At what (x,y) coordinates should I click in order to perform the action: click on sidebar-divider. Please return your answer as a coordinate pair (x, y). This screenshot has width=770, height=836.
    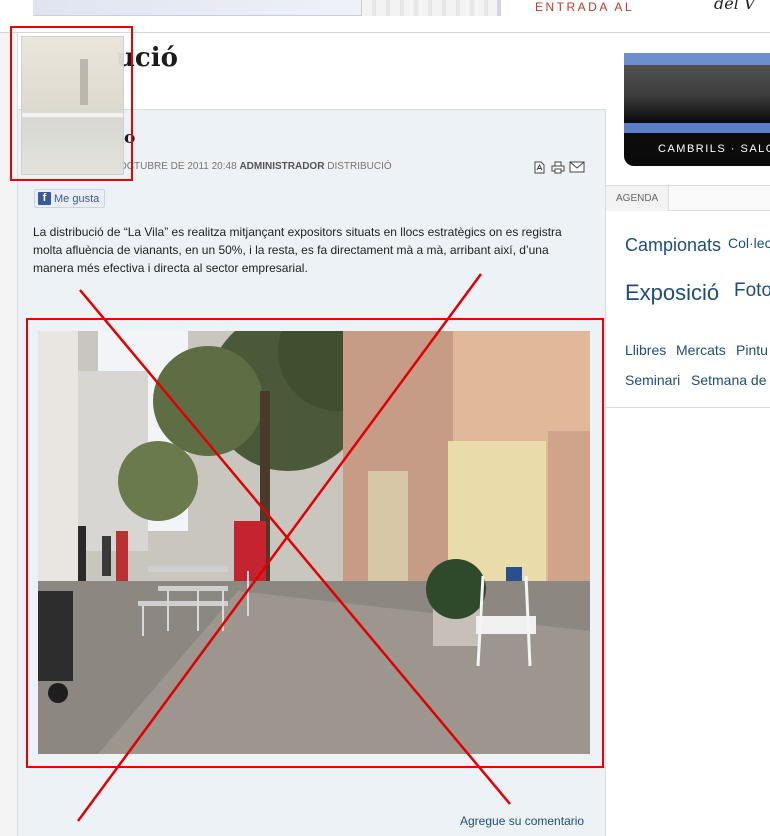
    Looking at the image, I should click on (688, 407).